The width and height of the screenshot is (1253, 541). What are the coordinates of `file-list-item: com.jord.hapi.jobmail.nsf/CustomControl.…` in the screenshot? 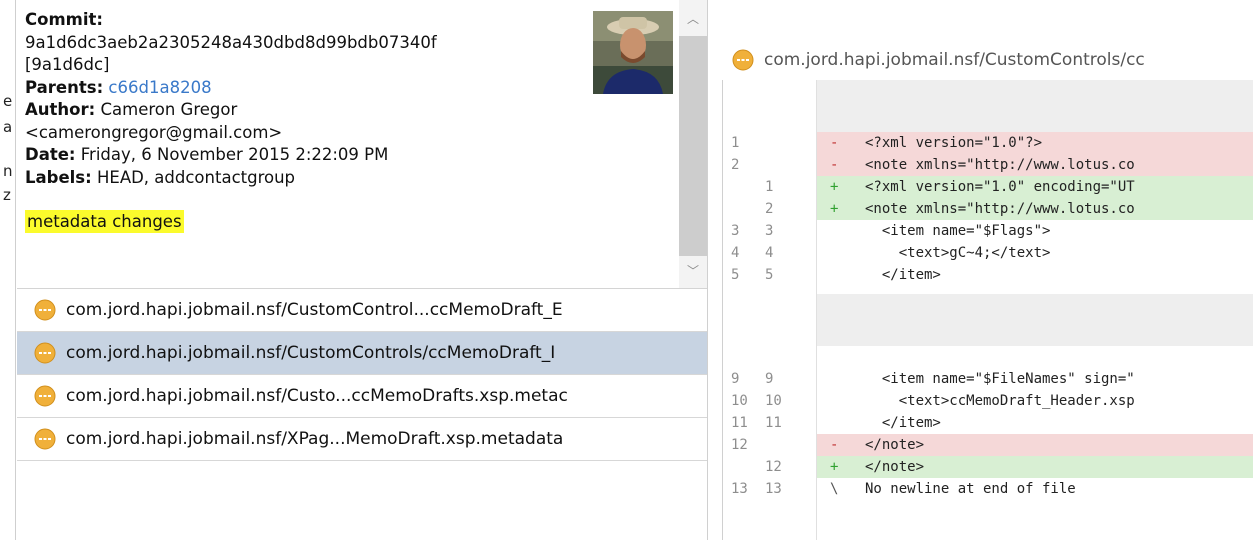 It's located at (362, 310).